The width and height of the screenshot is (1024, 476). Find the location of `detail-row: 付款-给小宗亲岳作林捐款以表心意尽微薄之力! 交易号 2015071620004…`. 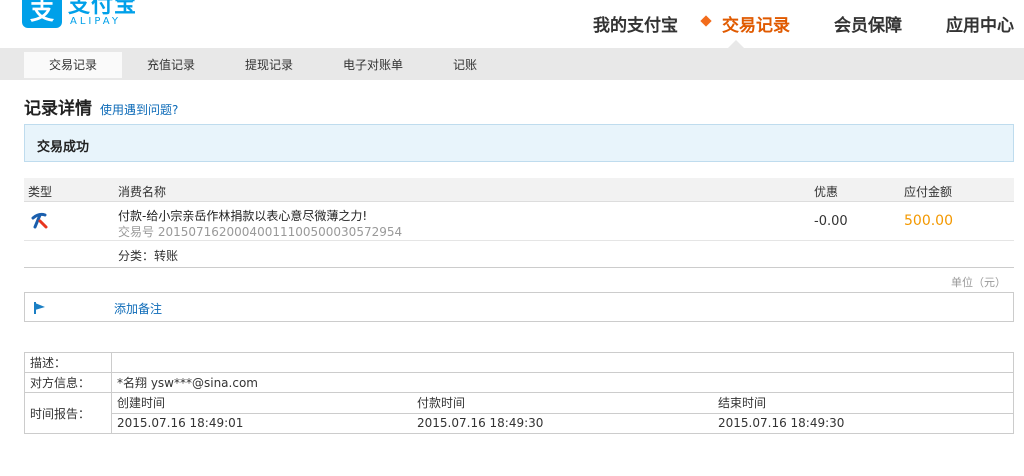

detail-row: 付款-给小宗亲岳作林捐款以表心意尽微薄之力! 交易号 2015071620004… is located at coordinates (519, 222).